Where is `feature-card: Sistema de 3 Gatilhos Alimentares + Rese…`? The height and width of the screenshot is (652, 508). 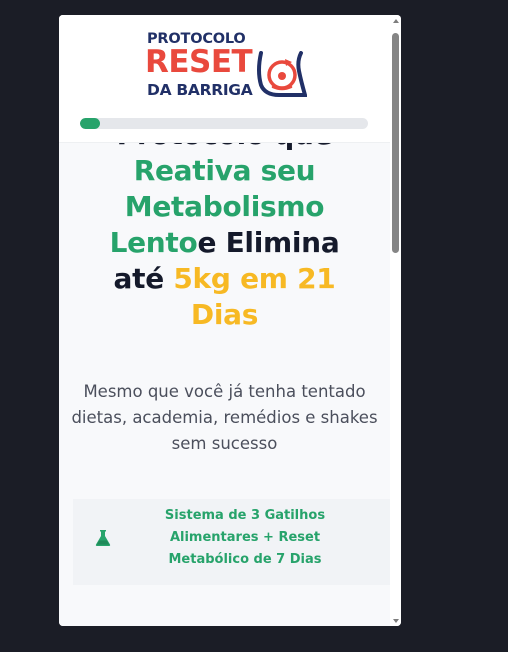 feature-card: Sistema de 3 Gatilhos Alimentares + Rese… is located at coordinates (231, 542).